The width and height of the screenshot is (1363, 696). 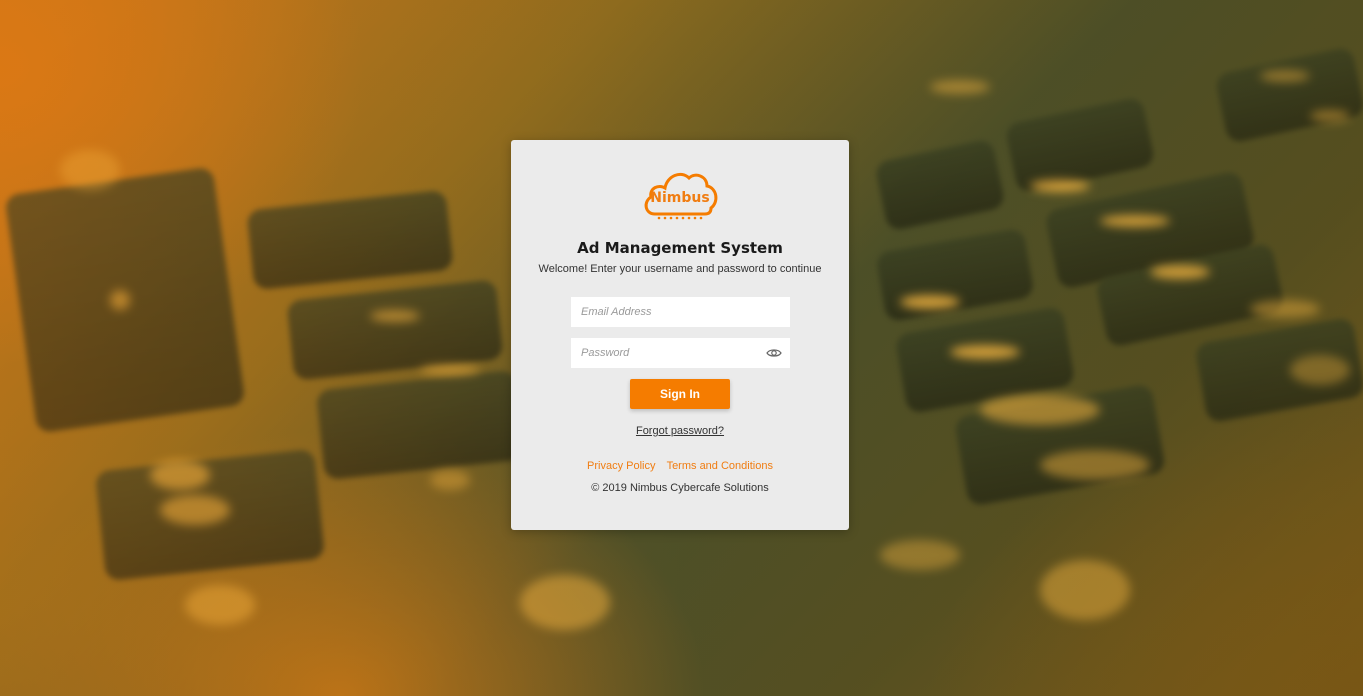 What do you see at coordinates (680, 353) in the screenshot?
I see `password-field` at bounding box center [680, 353].